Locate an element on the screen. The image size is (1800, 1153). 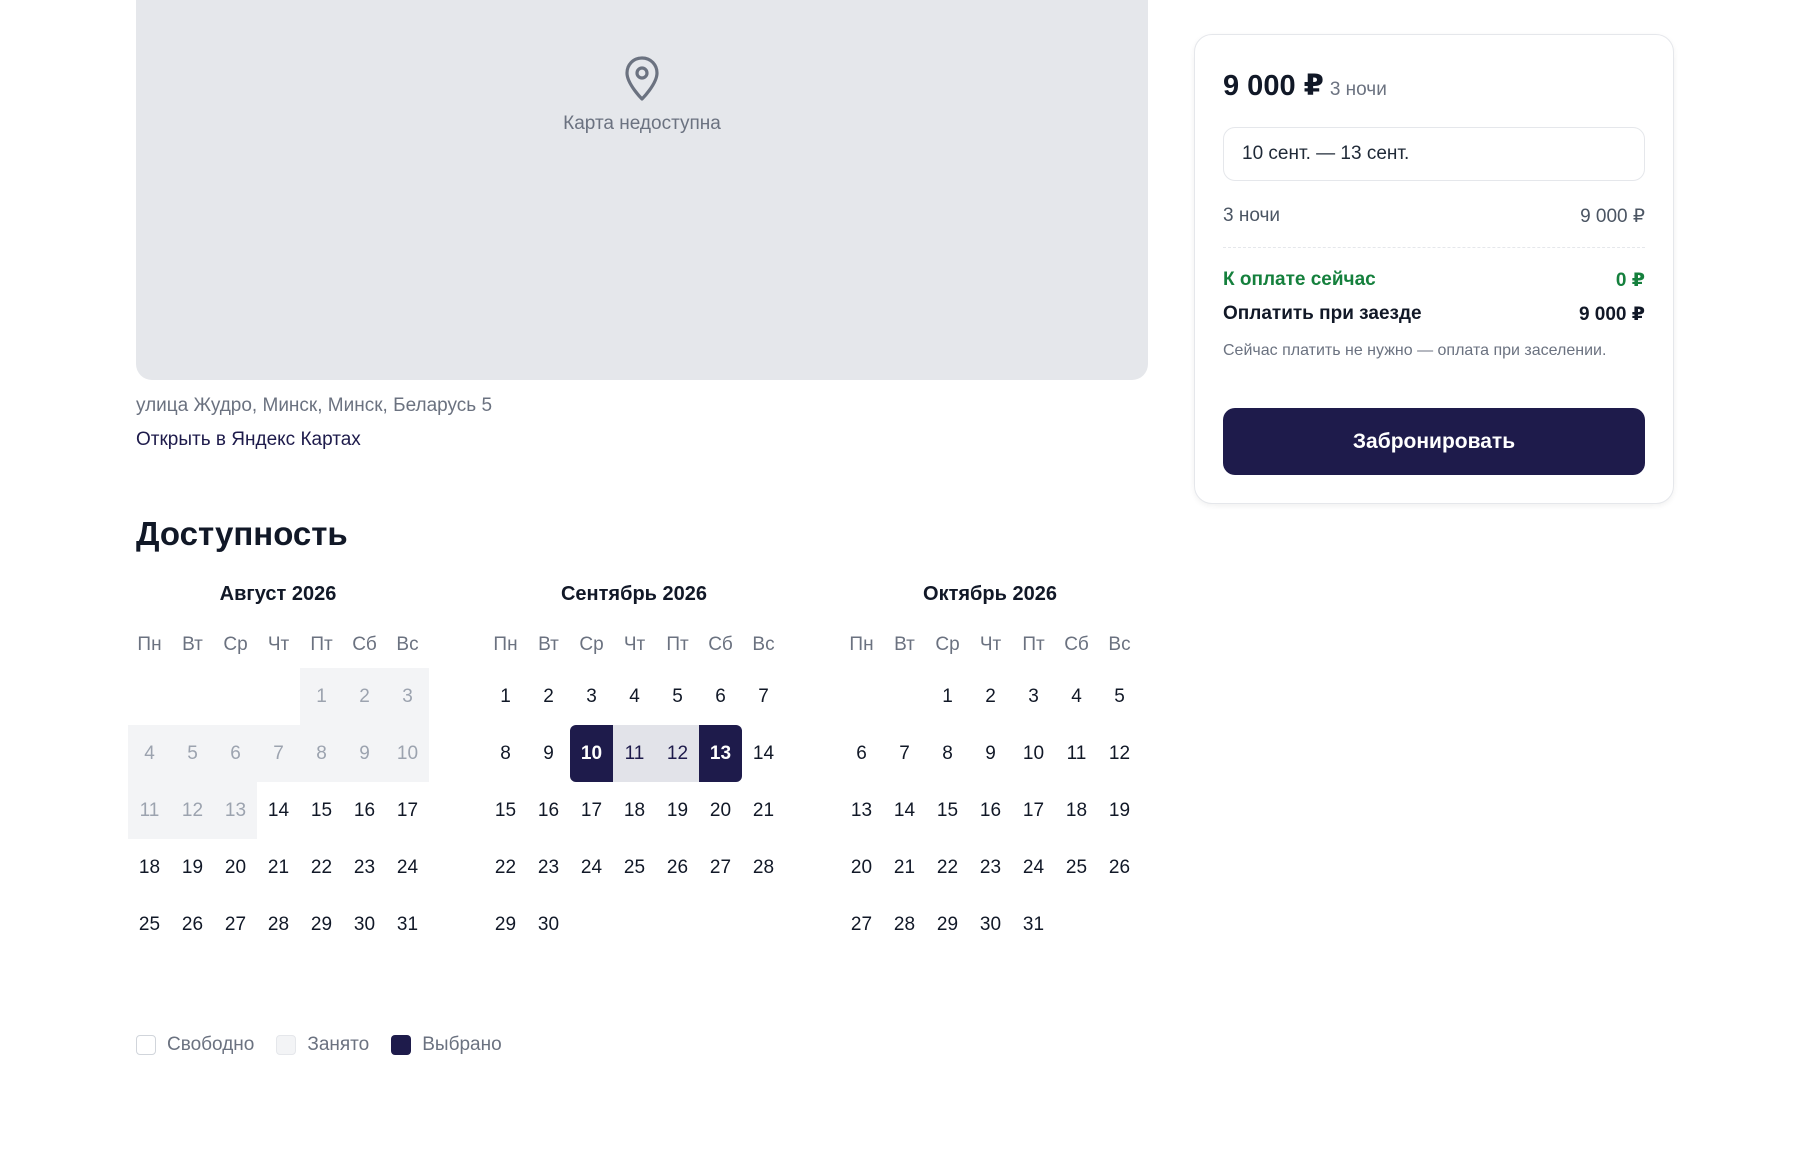
legend-selected: Выбрано is located at coordinates (446, 1045).